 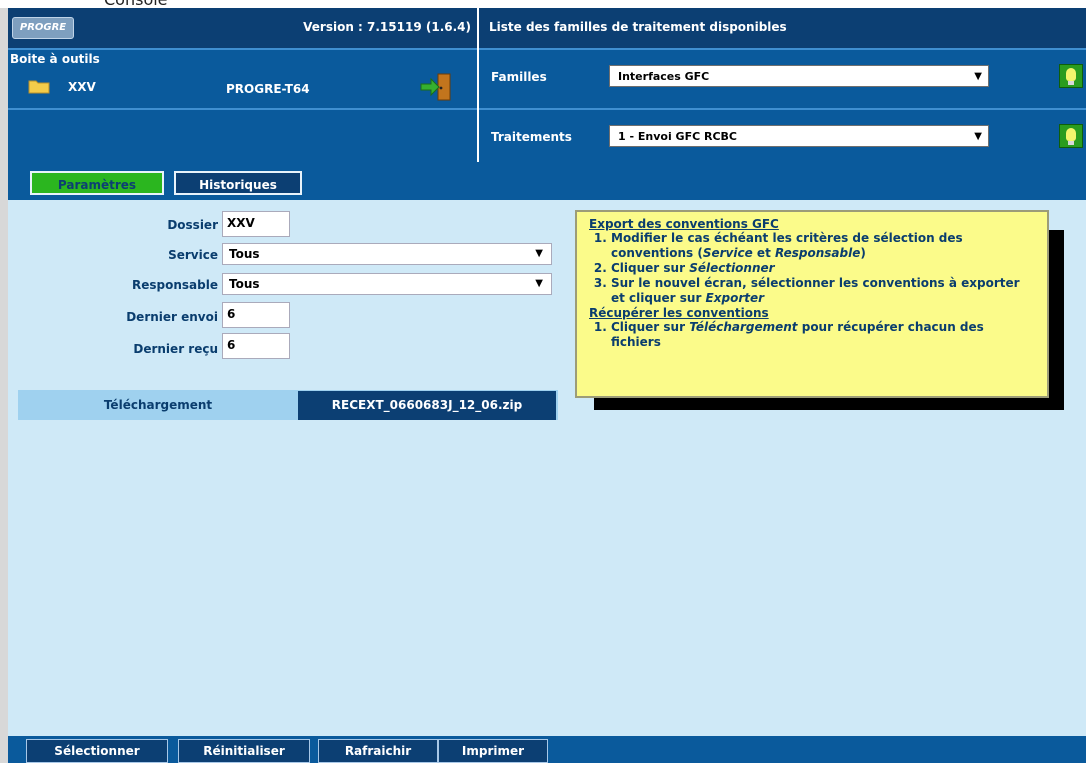 What do you see at coordinates (1071, 136) in the screenshot?
I see `treatments-info-lamp-icon` at bounding box center [1071, 136].